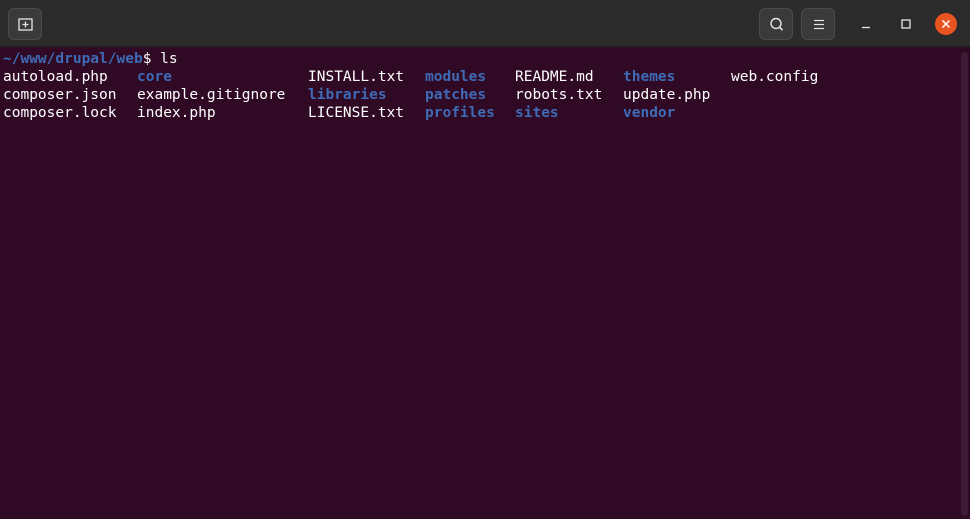 The image size is (970, 519). I want to click on file-entry: index.php, so click(176, 113).